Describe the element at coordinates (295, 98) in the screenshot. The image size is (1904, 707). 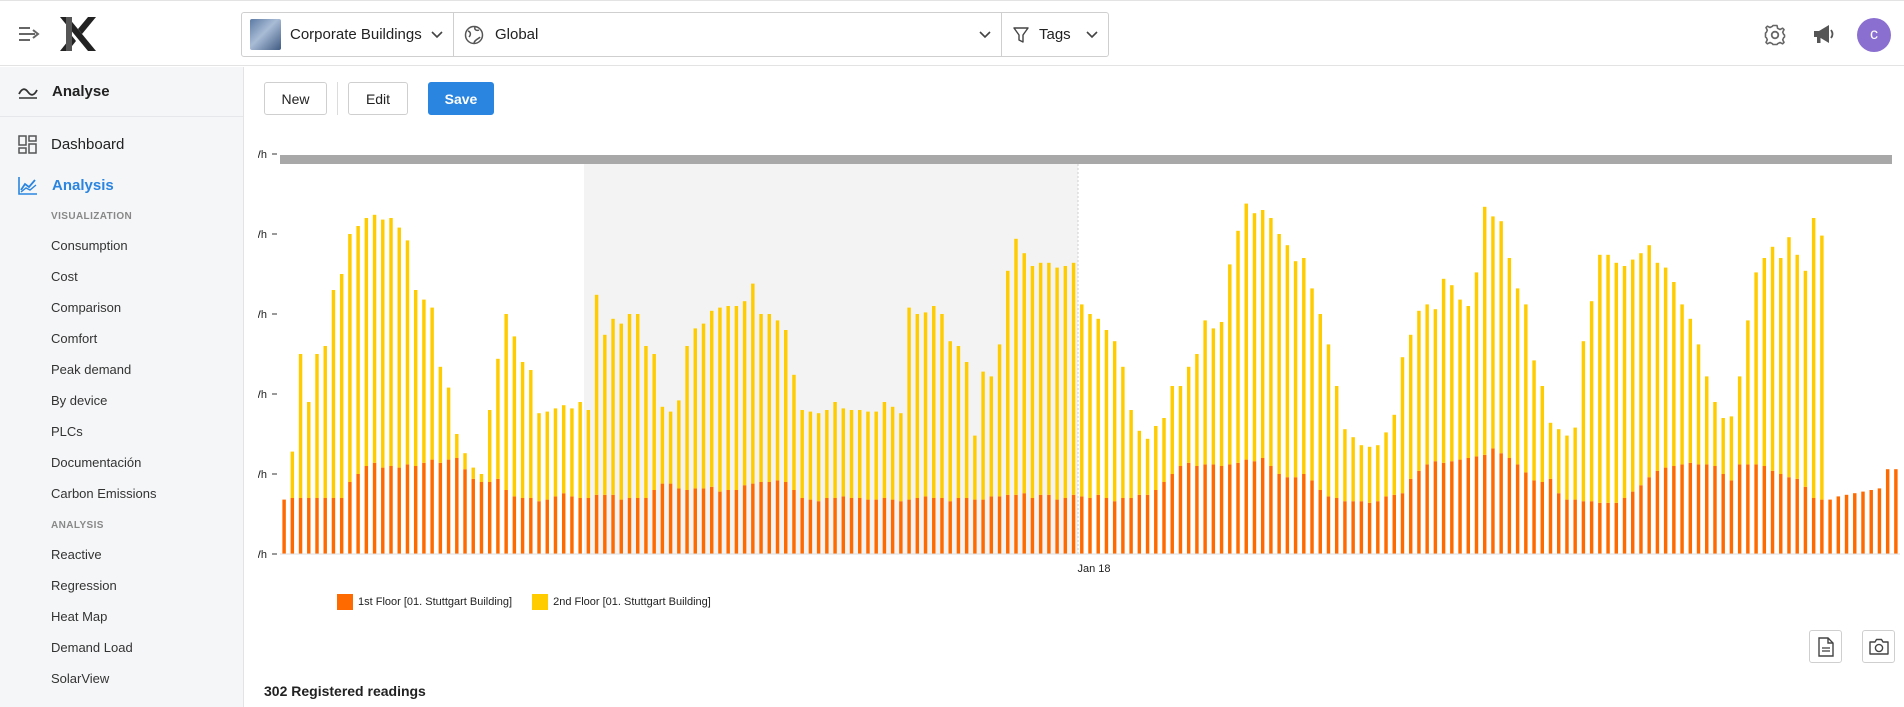
I see `new-button: New` at that location.